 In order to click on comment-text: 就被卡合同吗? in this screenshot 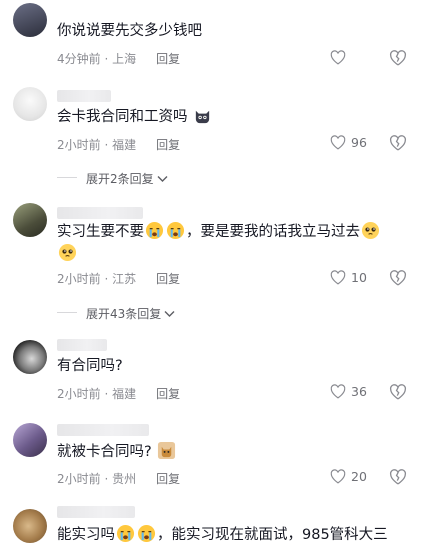, I will do `click(117, 452)`.